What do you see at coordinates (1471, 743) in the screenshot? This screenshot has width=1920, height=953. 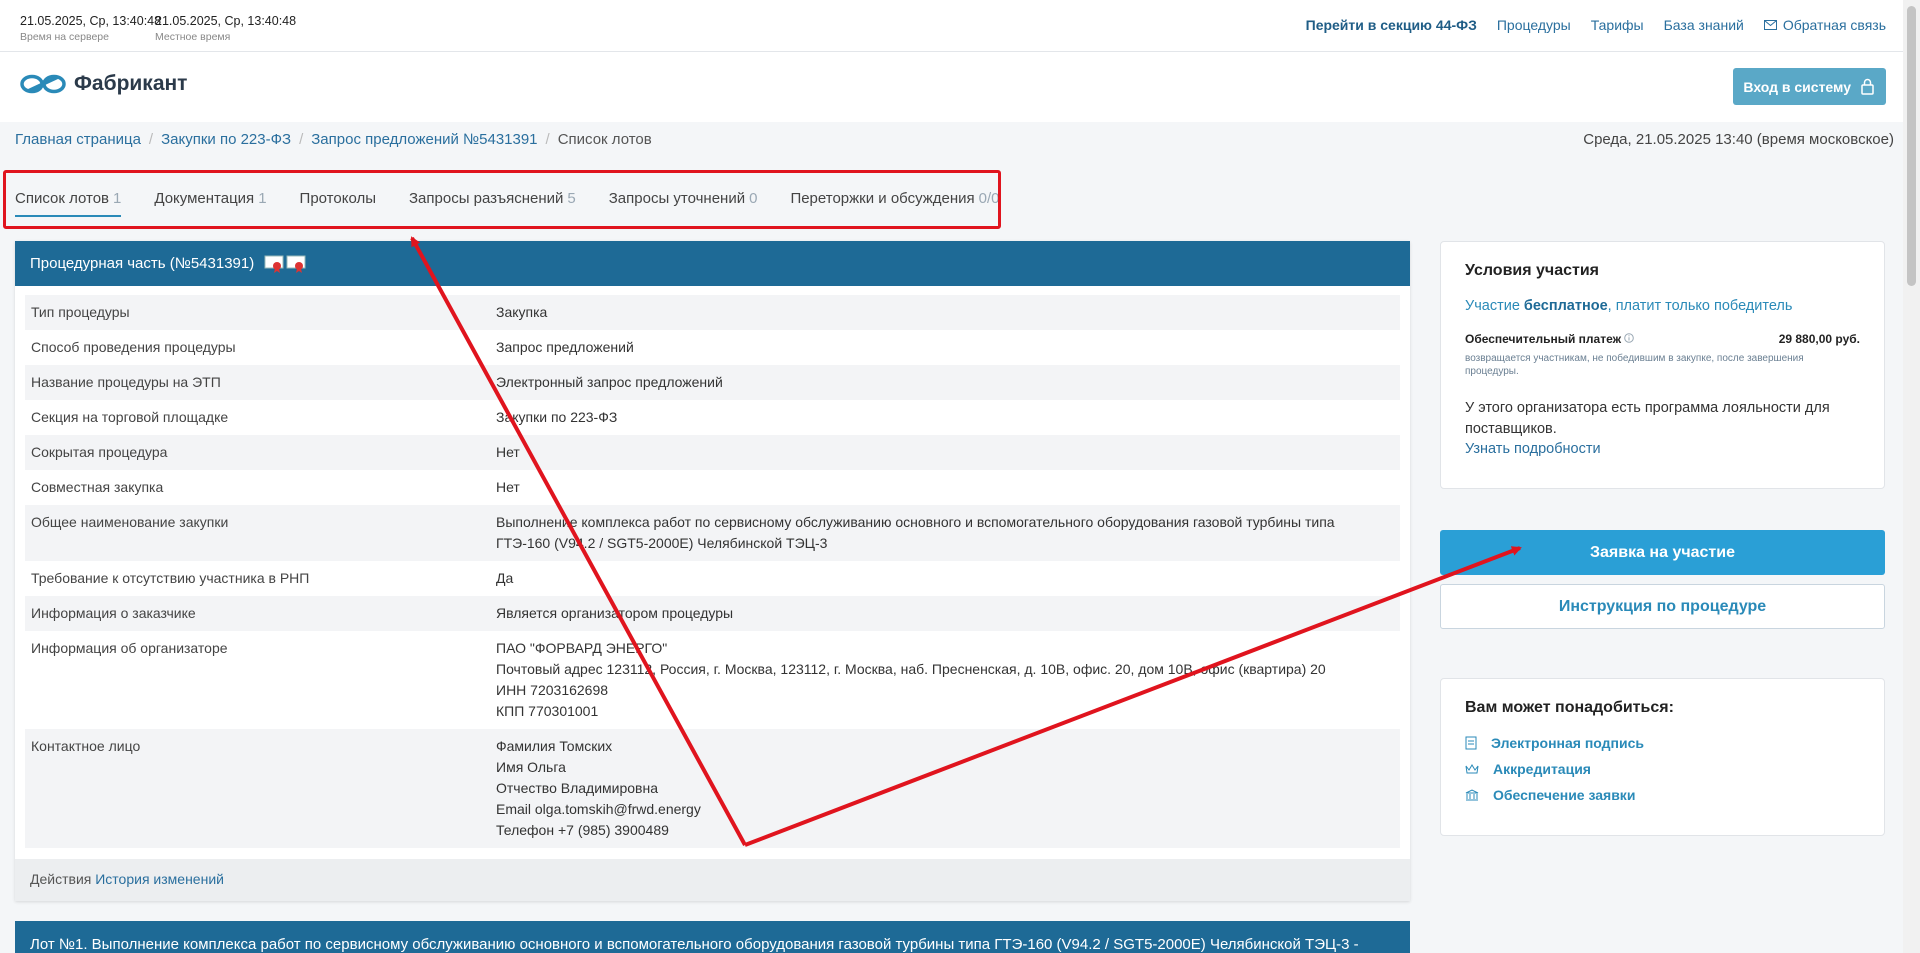 I see `document-icon` at bounding box center [1471, 743].